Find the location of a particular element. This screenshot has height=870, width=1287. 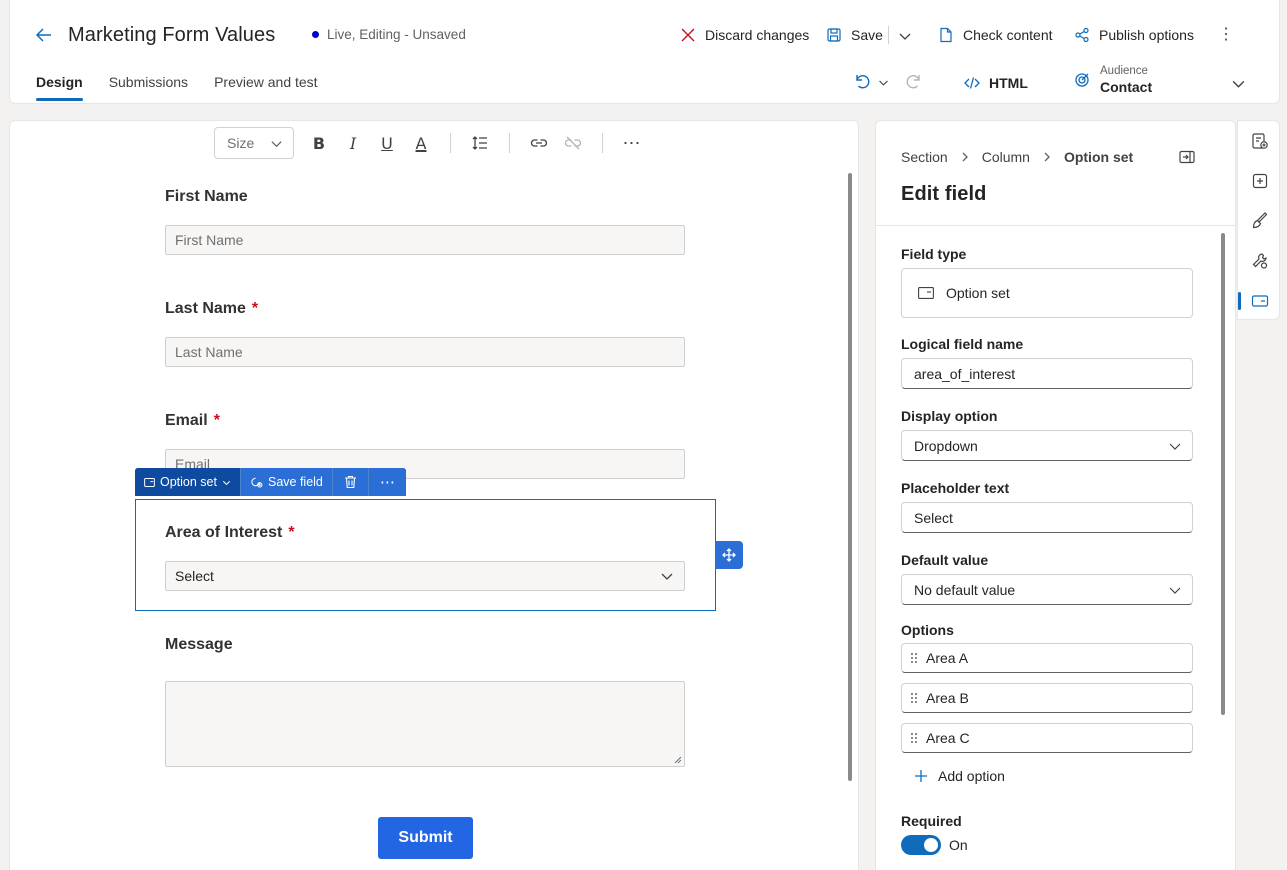

logical-field-name-input: area_of_interest is located at coordinates (1047, 373).